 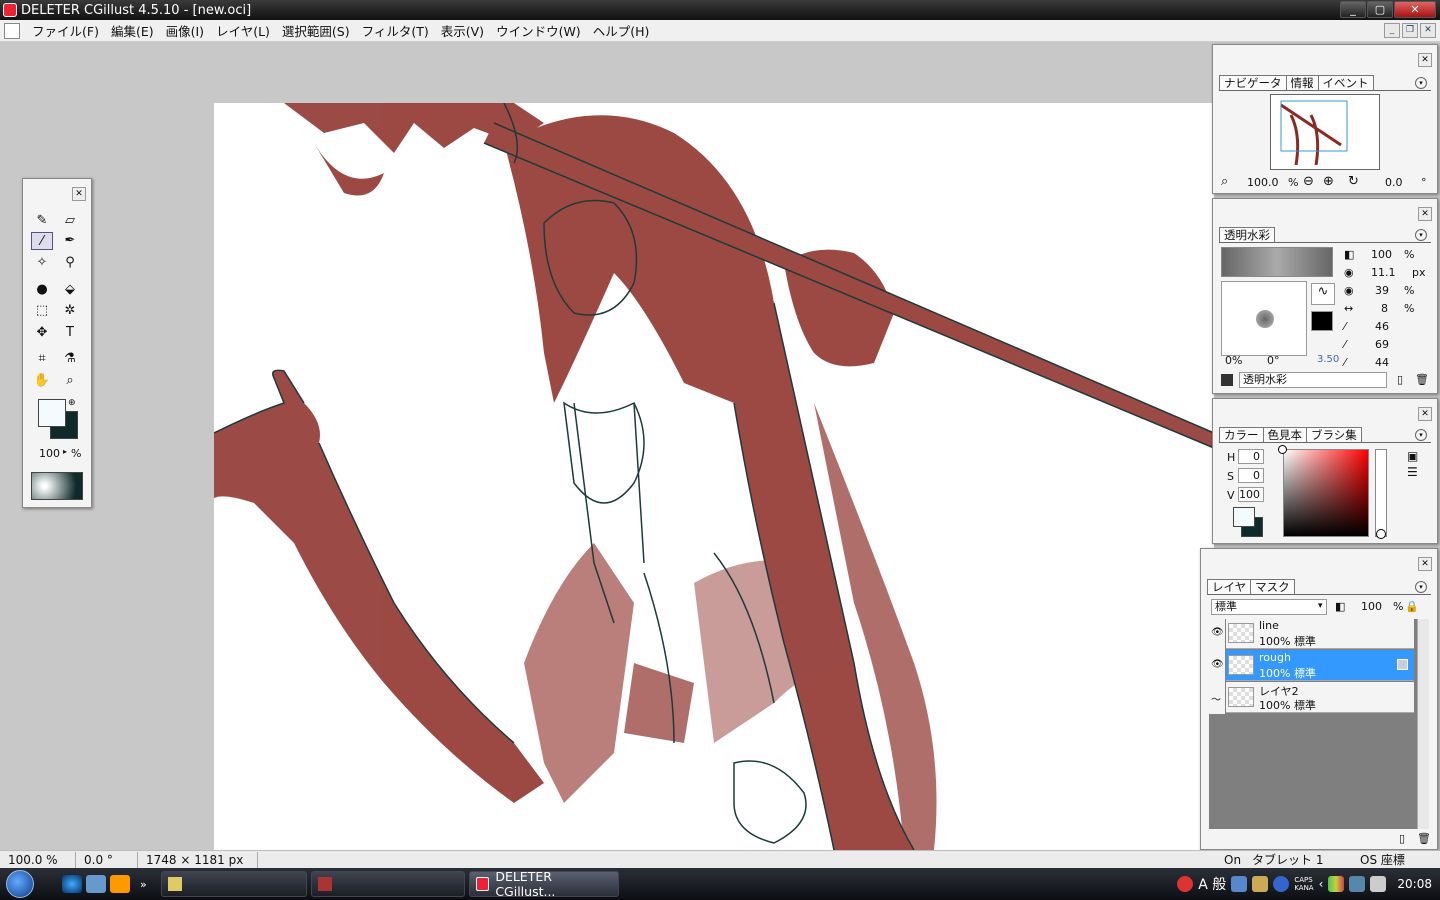 I want to click on tab-mask: マスク, so click(x=1272, y=586).